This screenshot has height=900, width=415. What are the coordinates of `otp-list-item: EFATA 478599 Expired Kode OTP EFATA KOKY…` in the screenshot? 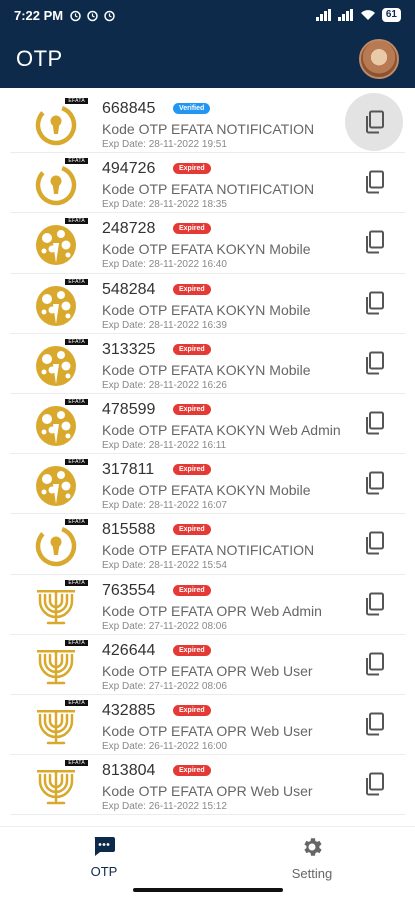 It's located at (207, 424).